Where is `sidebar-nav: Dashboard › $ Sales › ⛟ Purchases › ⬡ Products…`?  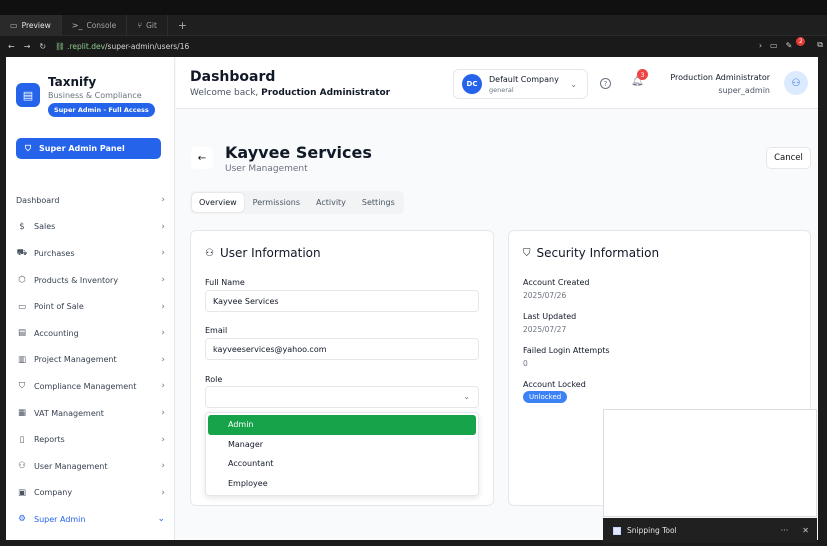 sidebar-nav: Dashboard › $ Sales › ⛟ Purchases › ⬡ Products… is located at coordinates (90, 360).